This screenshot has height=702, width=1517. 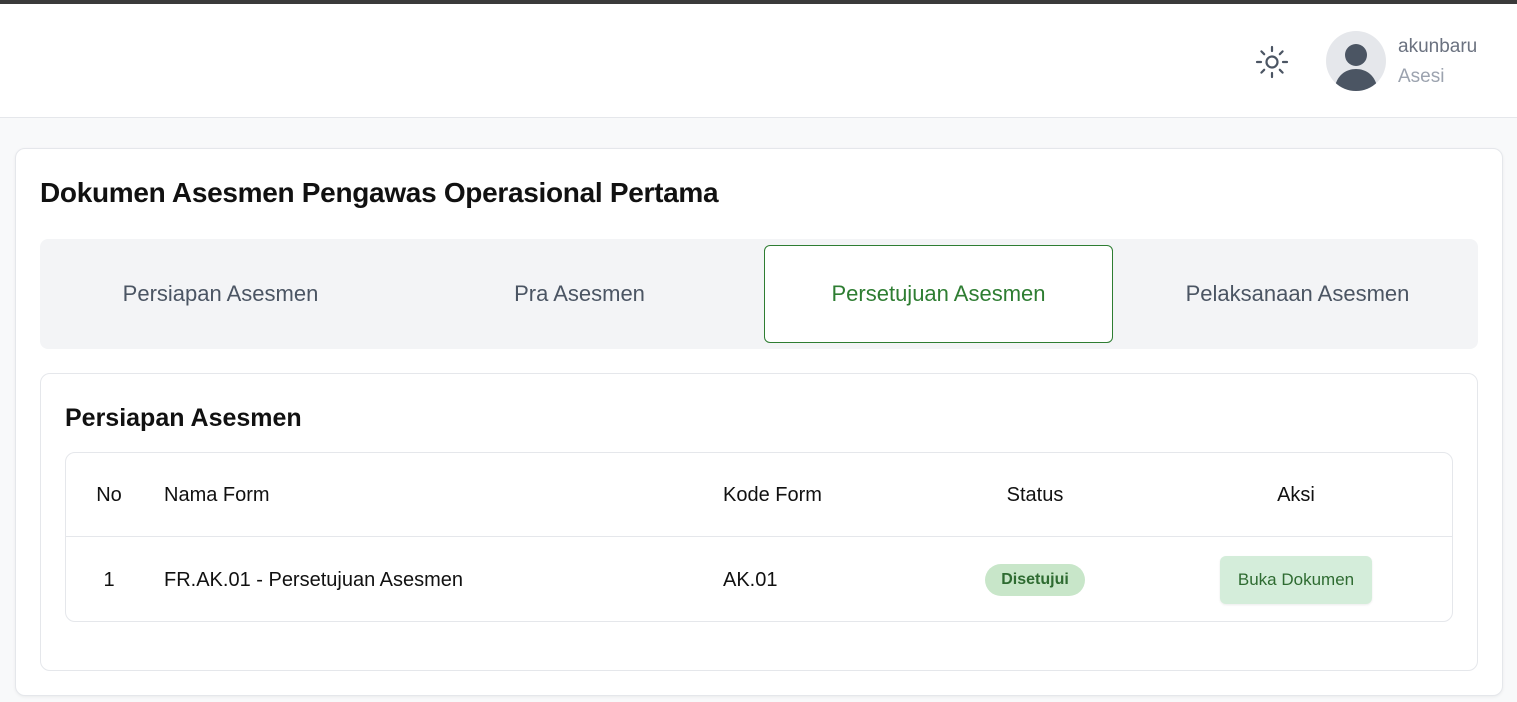 What do you see at coordinates (109, 579) in the screenshot?
I see `row-no: 1` at bounding box center [109, 579].